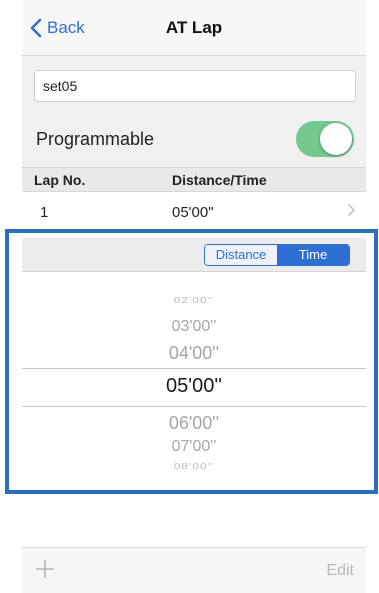 Image resolution: width=379 pixels, height=593 pixels. Describe the element at coordinates (194, 447) in the screenshot. I see `picker-item: 07'00''` at that location.